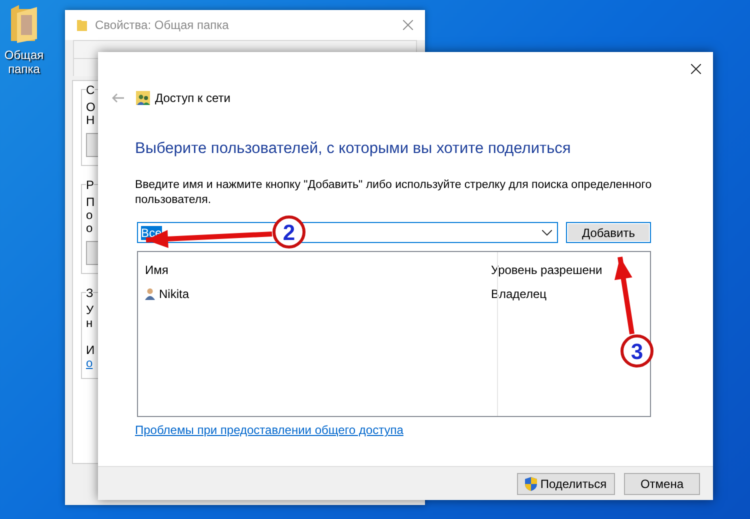 The image size is (750, 519). I want to click on column-header: Уровень разрешени, so click(544, 270).